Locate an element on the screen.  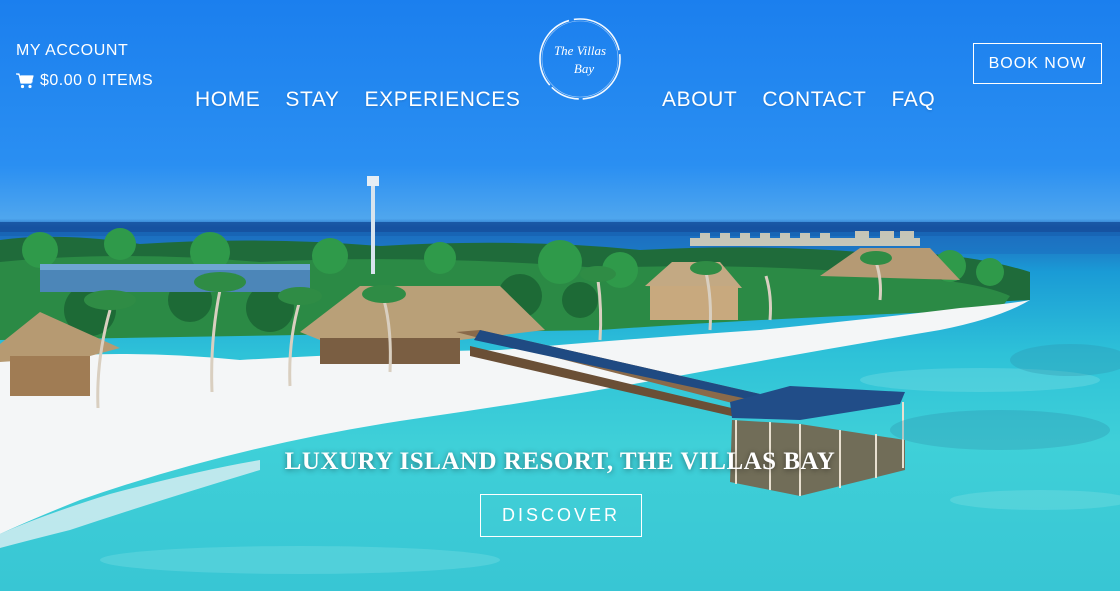
shopping-cart-icon is located at coordinates (25, 81).